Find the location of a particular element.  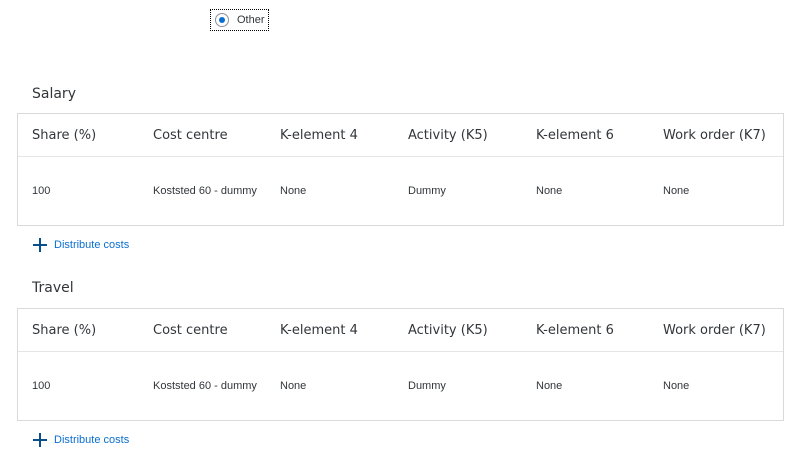

other-radio-option: Other is located at coordinates (239, 20).